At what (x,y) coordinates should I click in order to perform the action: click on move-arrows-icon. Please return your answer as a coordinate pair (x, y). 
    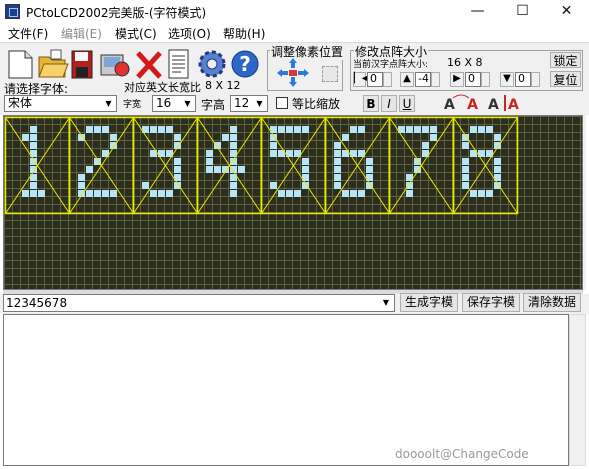
    Looking at the image, I should click on (299, 73).